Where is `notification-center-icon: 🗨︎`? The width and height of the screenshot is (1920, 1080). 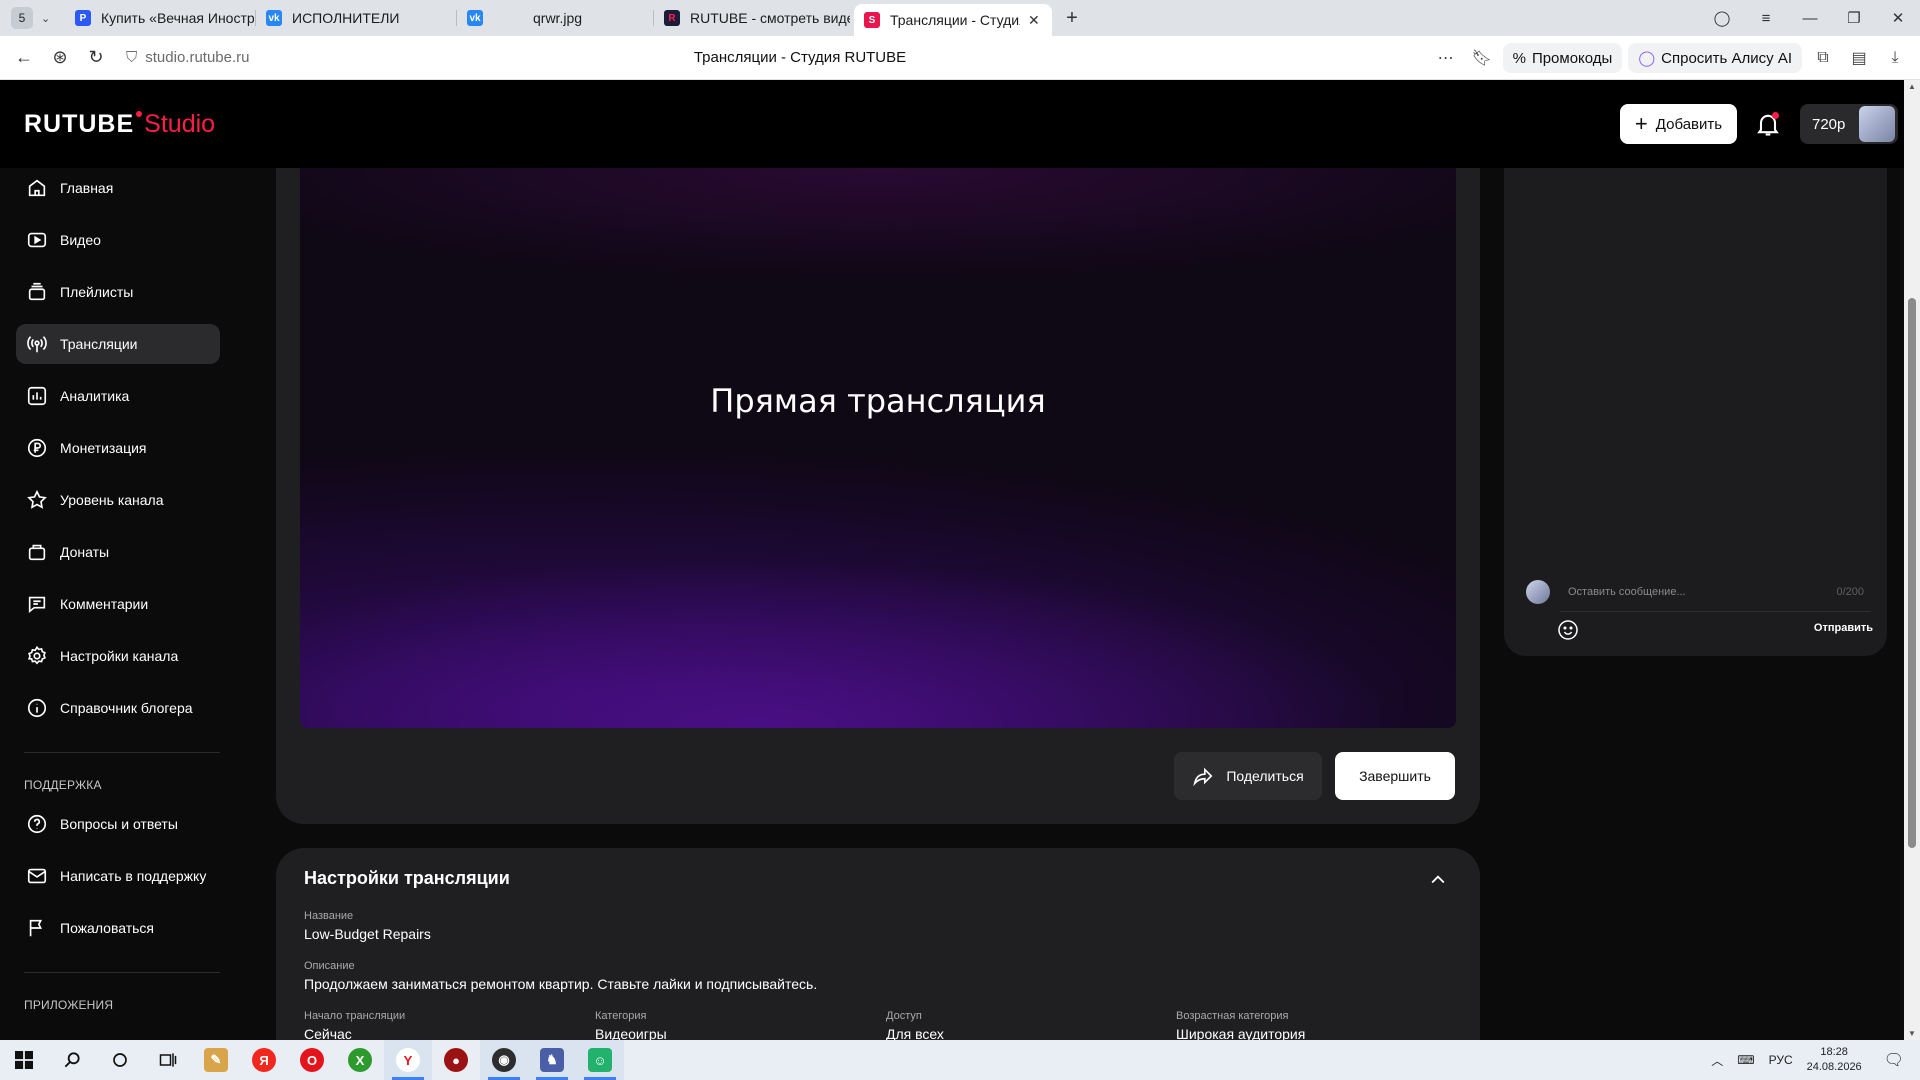
notification-center-icon: 🗨︎ is located at coordinates (1894, 1060).